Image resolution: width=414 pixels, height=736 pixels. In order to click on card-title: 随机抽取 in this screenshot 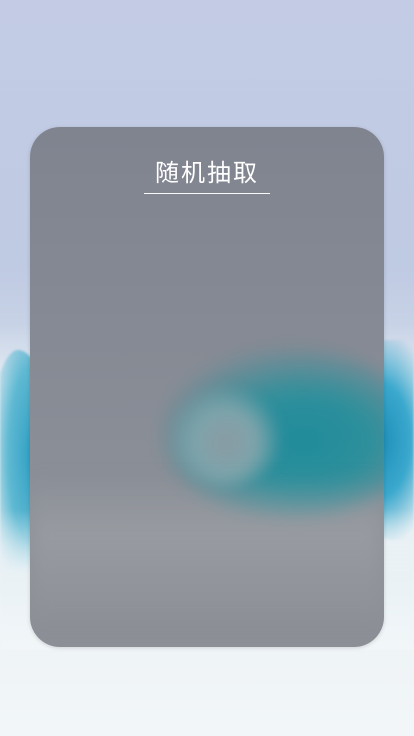, I will do `click(207, 173)`.